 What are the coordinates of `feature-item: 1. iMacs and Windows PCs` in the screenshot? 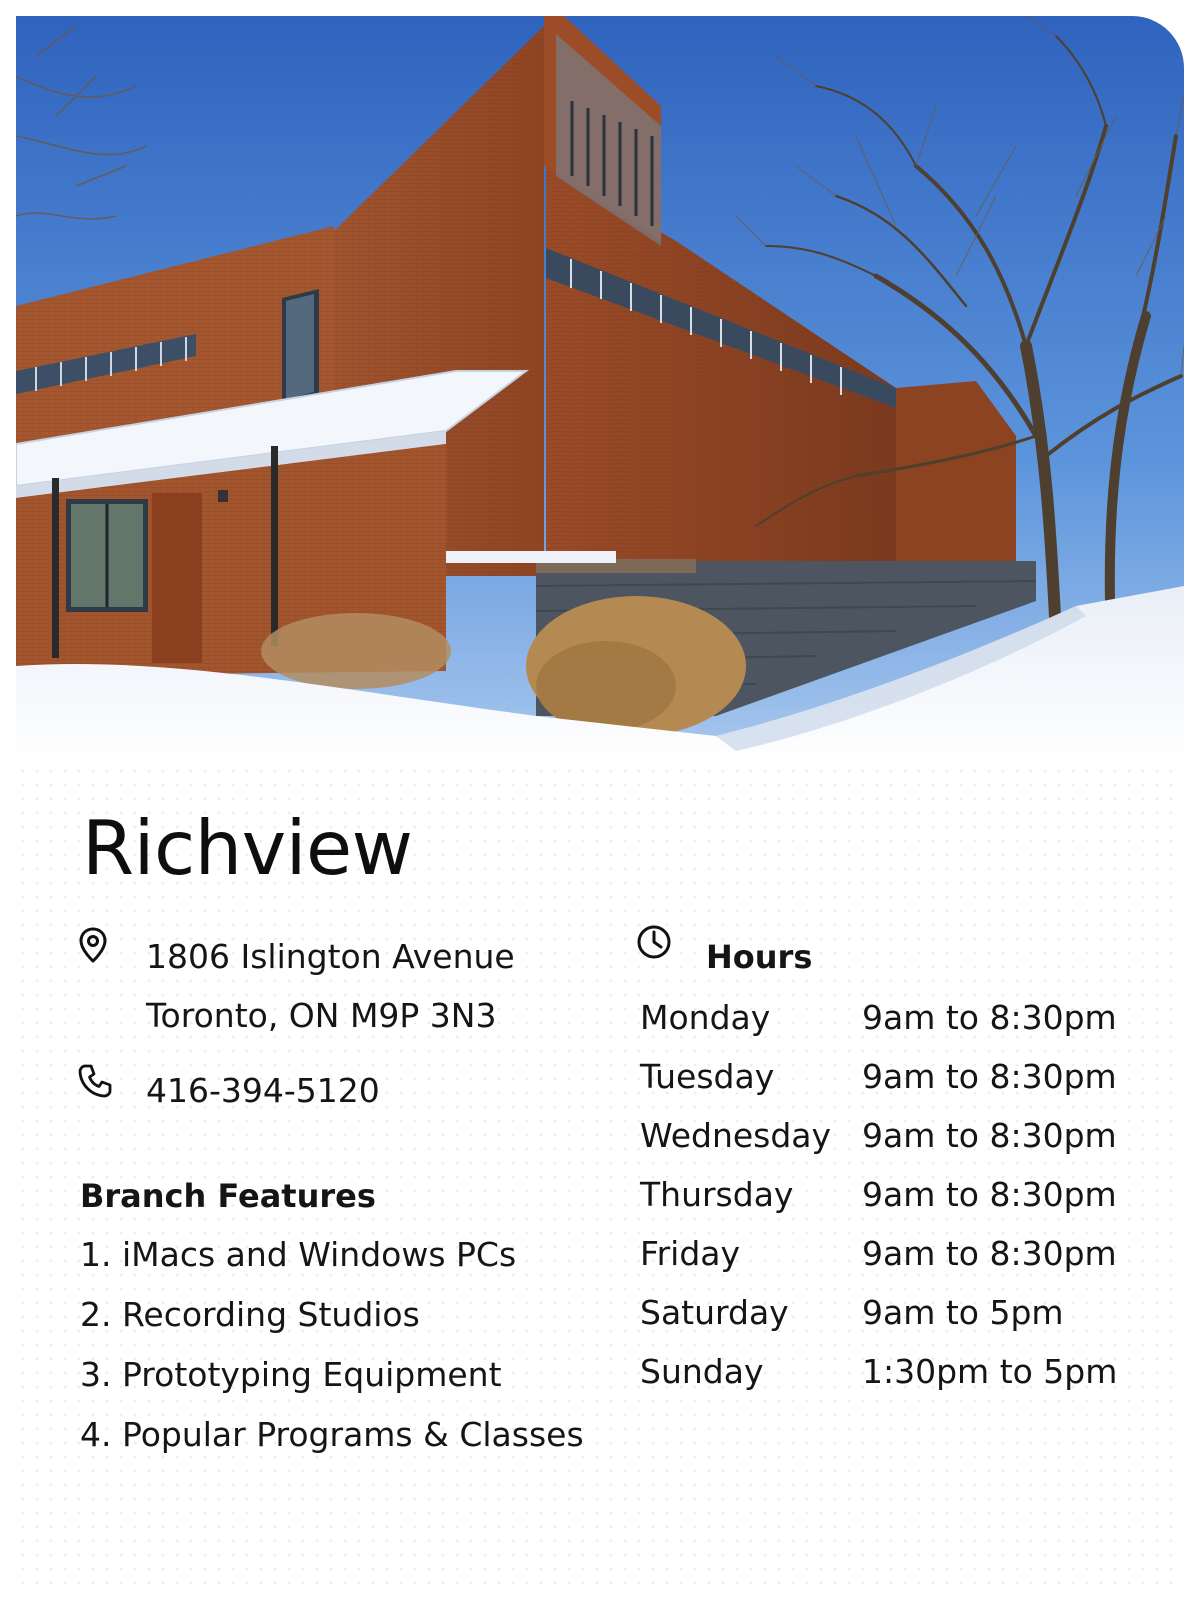 It's located at (298, 1254).